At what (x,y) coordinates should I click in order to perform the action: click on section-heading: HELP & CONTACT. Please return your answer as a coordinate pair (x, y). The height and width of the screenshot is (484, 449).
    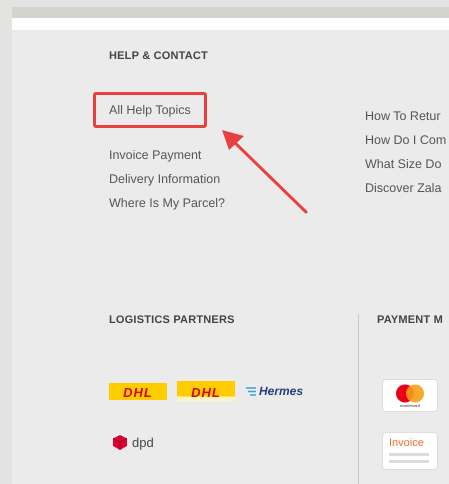
    Looking at the image, I should click on (159, 56).